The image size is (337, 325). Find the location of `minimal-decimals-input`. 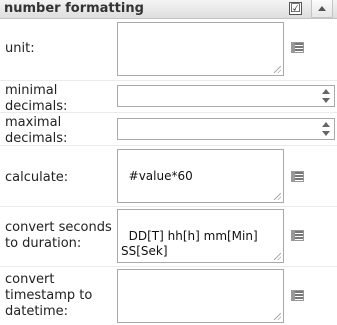

minimal-decimals-input is located at coordinates (226, 96).